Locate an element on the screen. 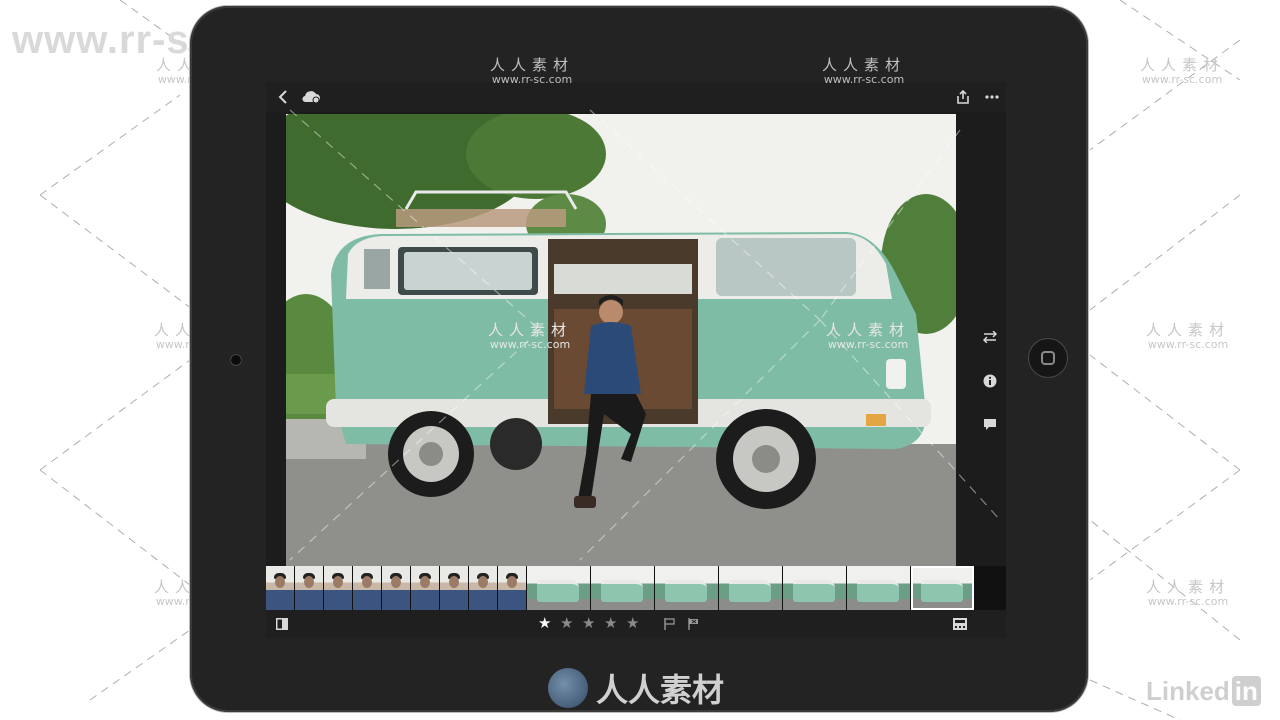 This screenshot has width=1280, height=720. bottom-toolbar: ★ ★ ★ ★ ★ is located at coordinates (636, 624).